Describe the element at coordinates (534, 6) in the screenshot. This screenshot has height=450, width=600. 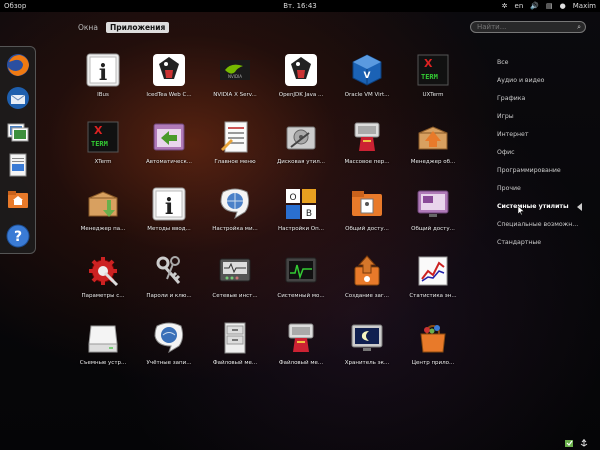
I see `volume-icon: 🔊` at that location.